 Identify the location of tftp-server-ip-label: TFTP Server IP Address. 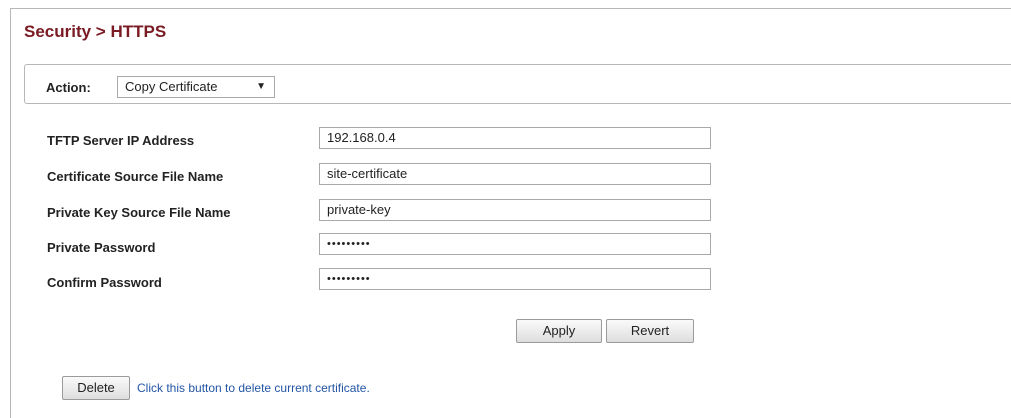
(121, 140).